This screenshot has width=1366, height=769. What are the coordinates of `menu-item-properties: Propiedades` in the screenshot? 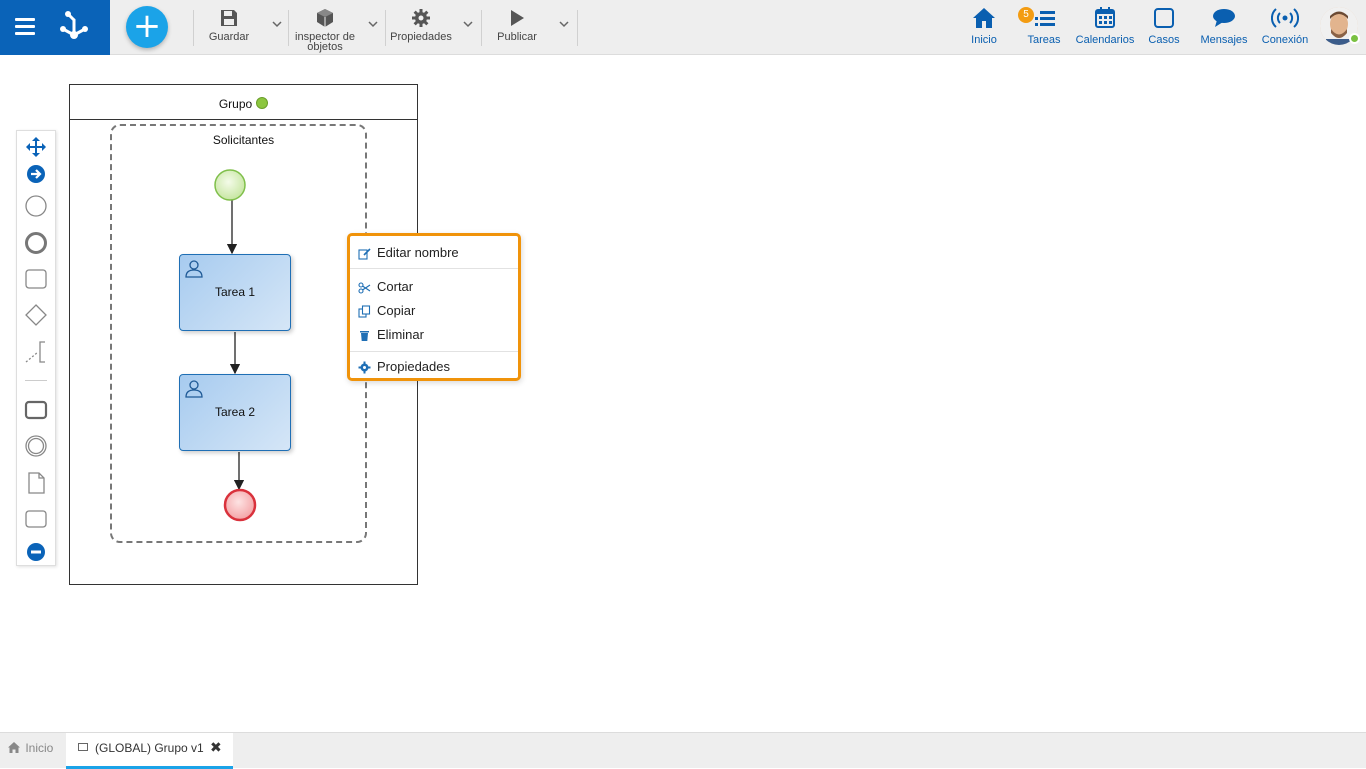 It's located at (434, 367).